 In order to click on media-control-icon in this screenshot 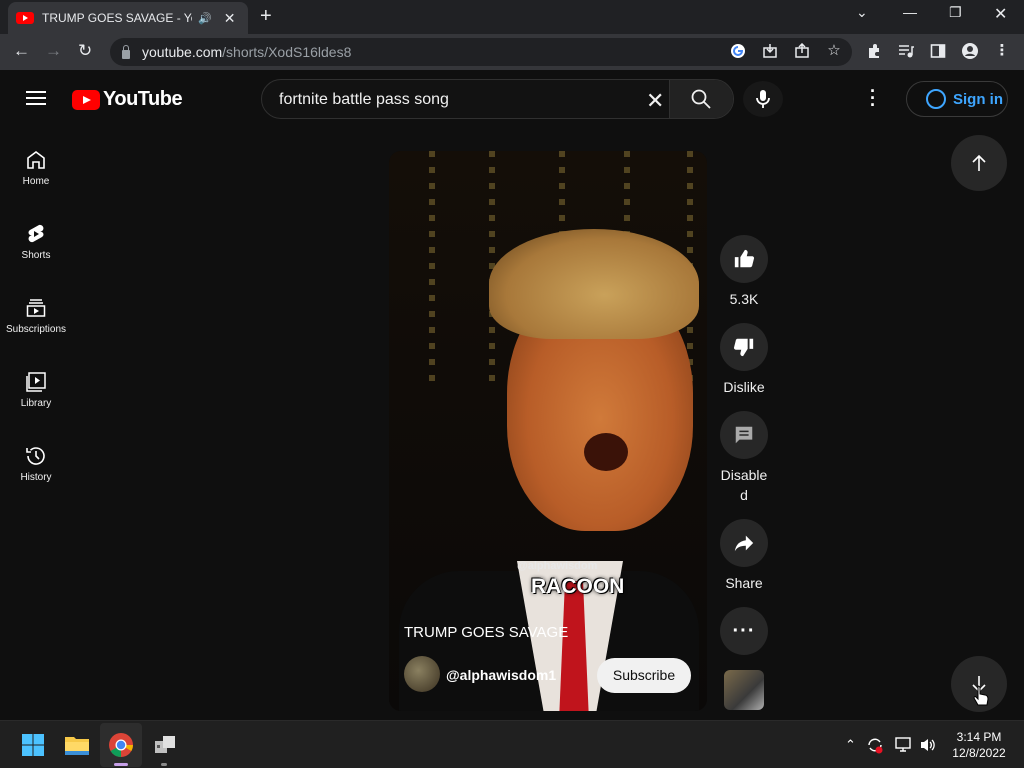, I will do `click(906, 51)`.